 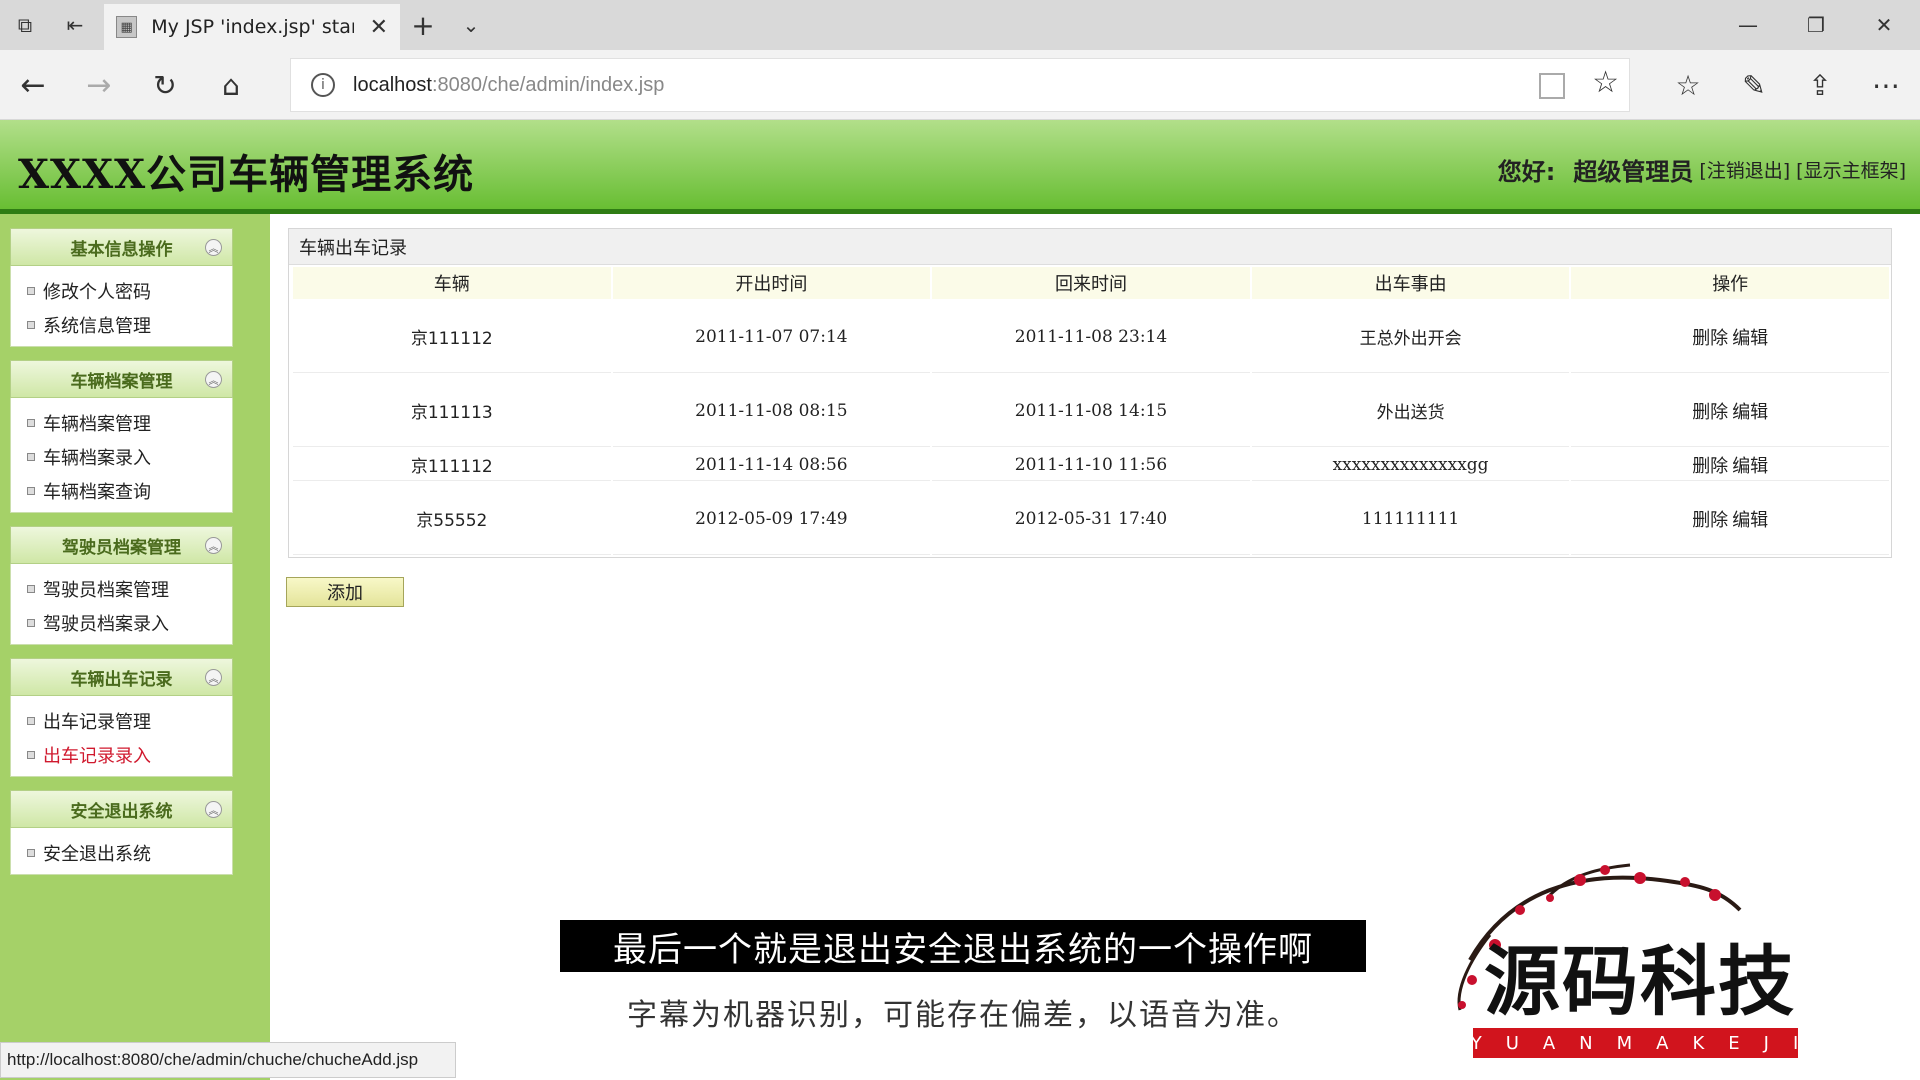 I want to click on menu-group-dispatch-record: 车辆出车记录 ︽ 出车记录管理 出车记录录入, so click(x=121, y=717).